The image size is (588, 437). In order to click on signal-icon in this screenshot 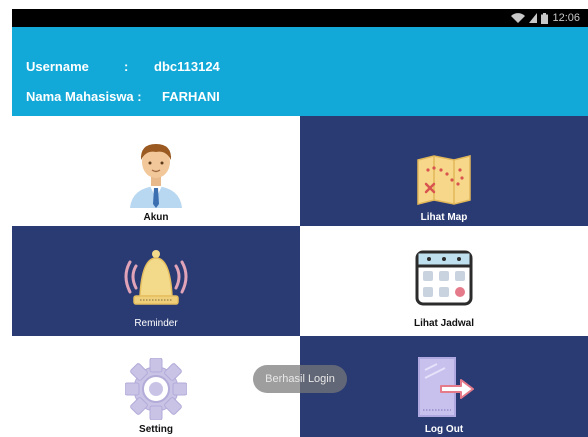, I will do `click(533, 18)`.